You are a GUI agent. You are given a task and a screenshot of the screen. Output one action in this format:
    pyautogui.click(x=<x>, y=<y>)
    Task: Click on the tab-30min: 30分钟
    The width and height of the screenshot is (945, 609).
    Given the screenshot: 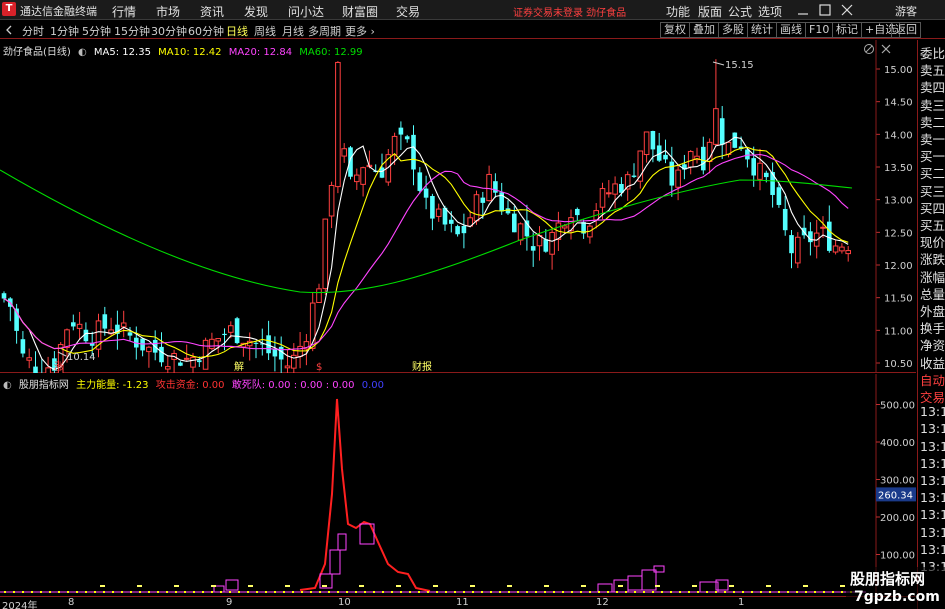 What is the action you would take?
    pyautogui.click(x=169, y=31)
    